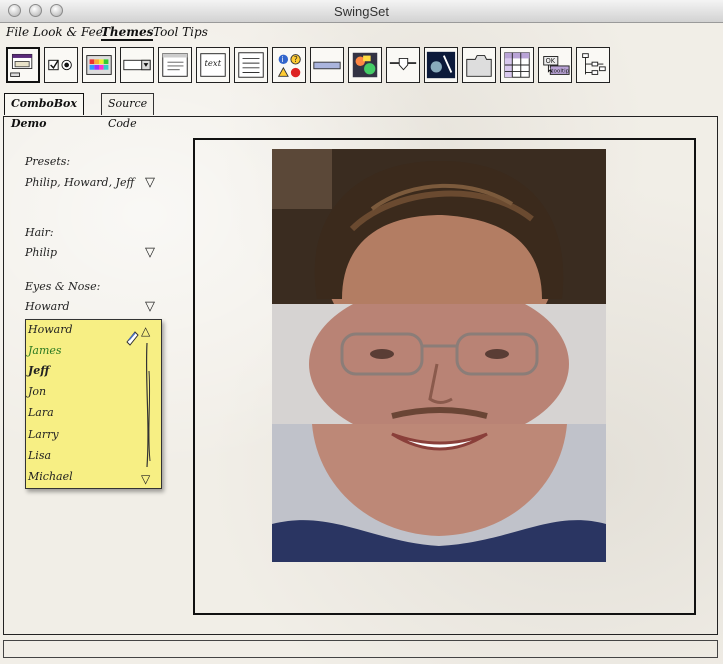  I want to click on presets-label: Presets:, so click(48, 161).